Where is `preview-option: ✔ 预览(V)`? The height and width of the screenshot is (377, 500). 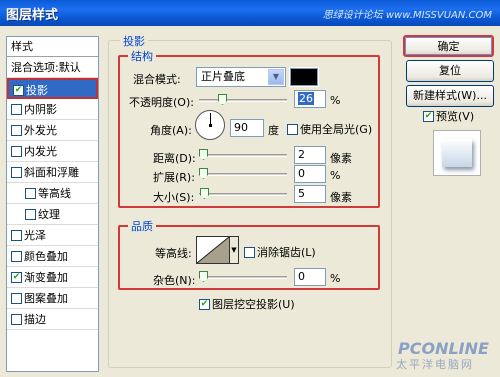
preview-option: ✔ 预览(V) is located at coordinates (448, 116).